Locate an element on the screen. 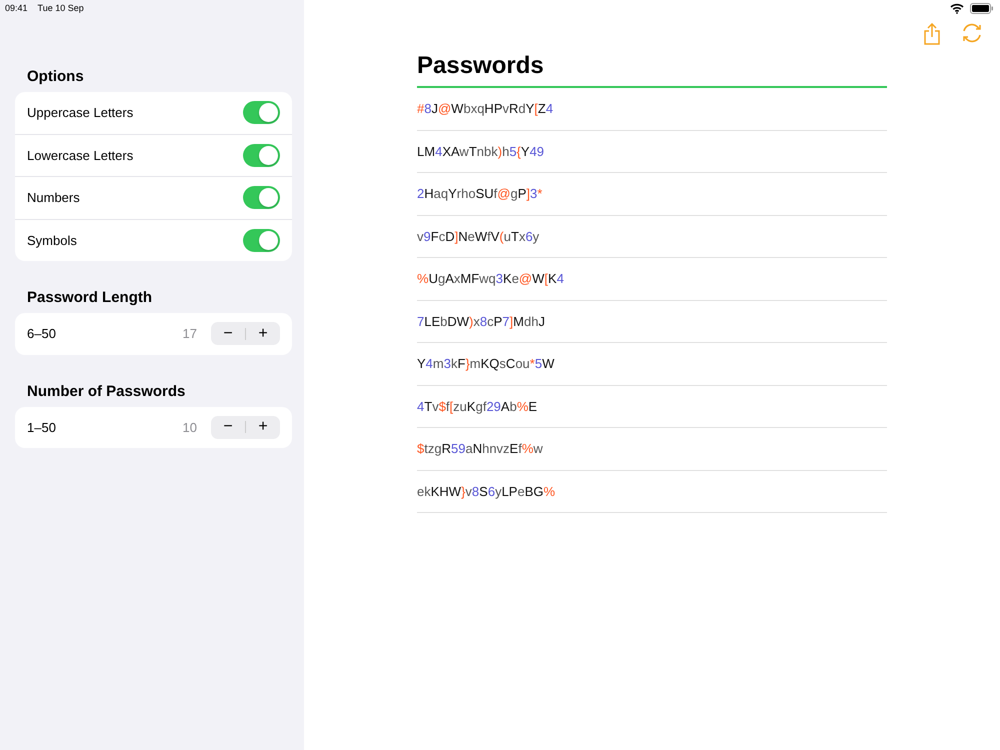 This screenshot has height=750, width=1000. option-label: Symbols is located at coordinates (52, 240).